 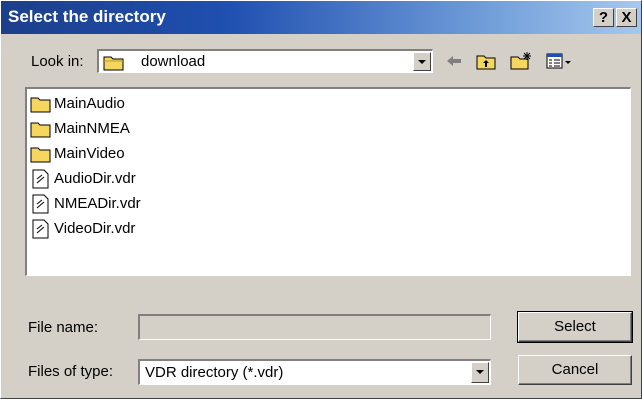 I want to click on list-item-label: MainNMEA, so click(x=92, y=128).